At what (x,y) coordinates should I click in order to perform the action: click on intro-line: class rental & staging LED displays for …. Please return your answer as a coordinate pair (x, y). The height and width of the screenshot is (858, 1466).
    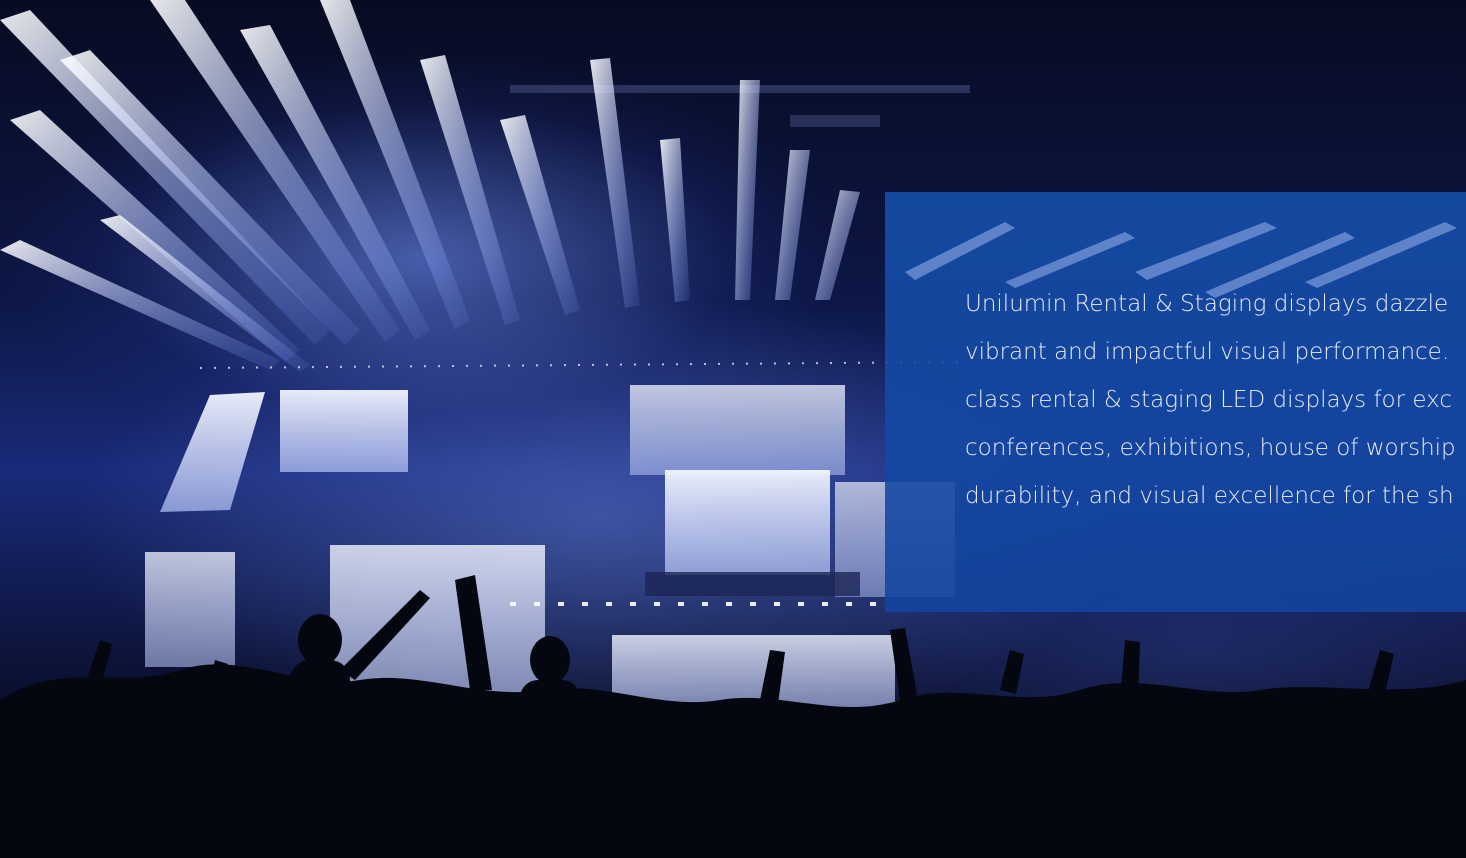
    Looking at the image, I should click on (1208, 400).